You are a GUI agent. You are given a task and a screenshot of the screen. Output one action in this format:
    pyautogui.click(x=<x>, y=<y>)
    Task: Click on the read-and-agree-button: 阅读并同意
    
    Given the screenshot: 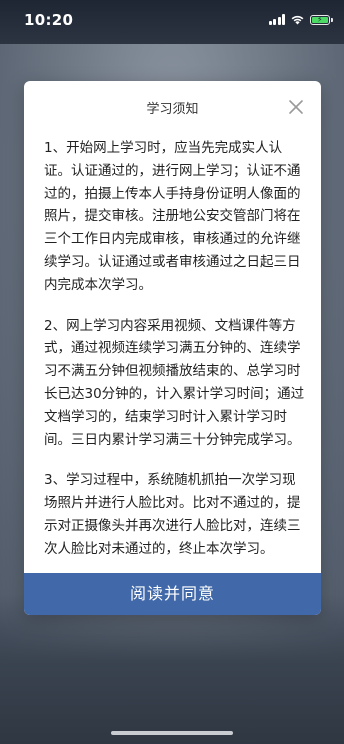 What is the action you would take?
    pyautogui.click(x=172, y=594)
    